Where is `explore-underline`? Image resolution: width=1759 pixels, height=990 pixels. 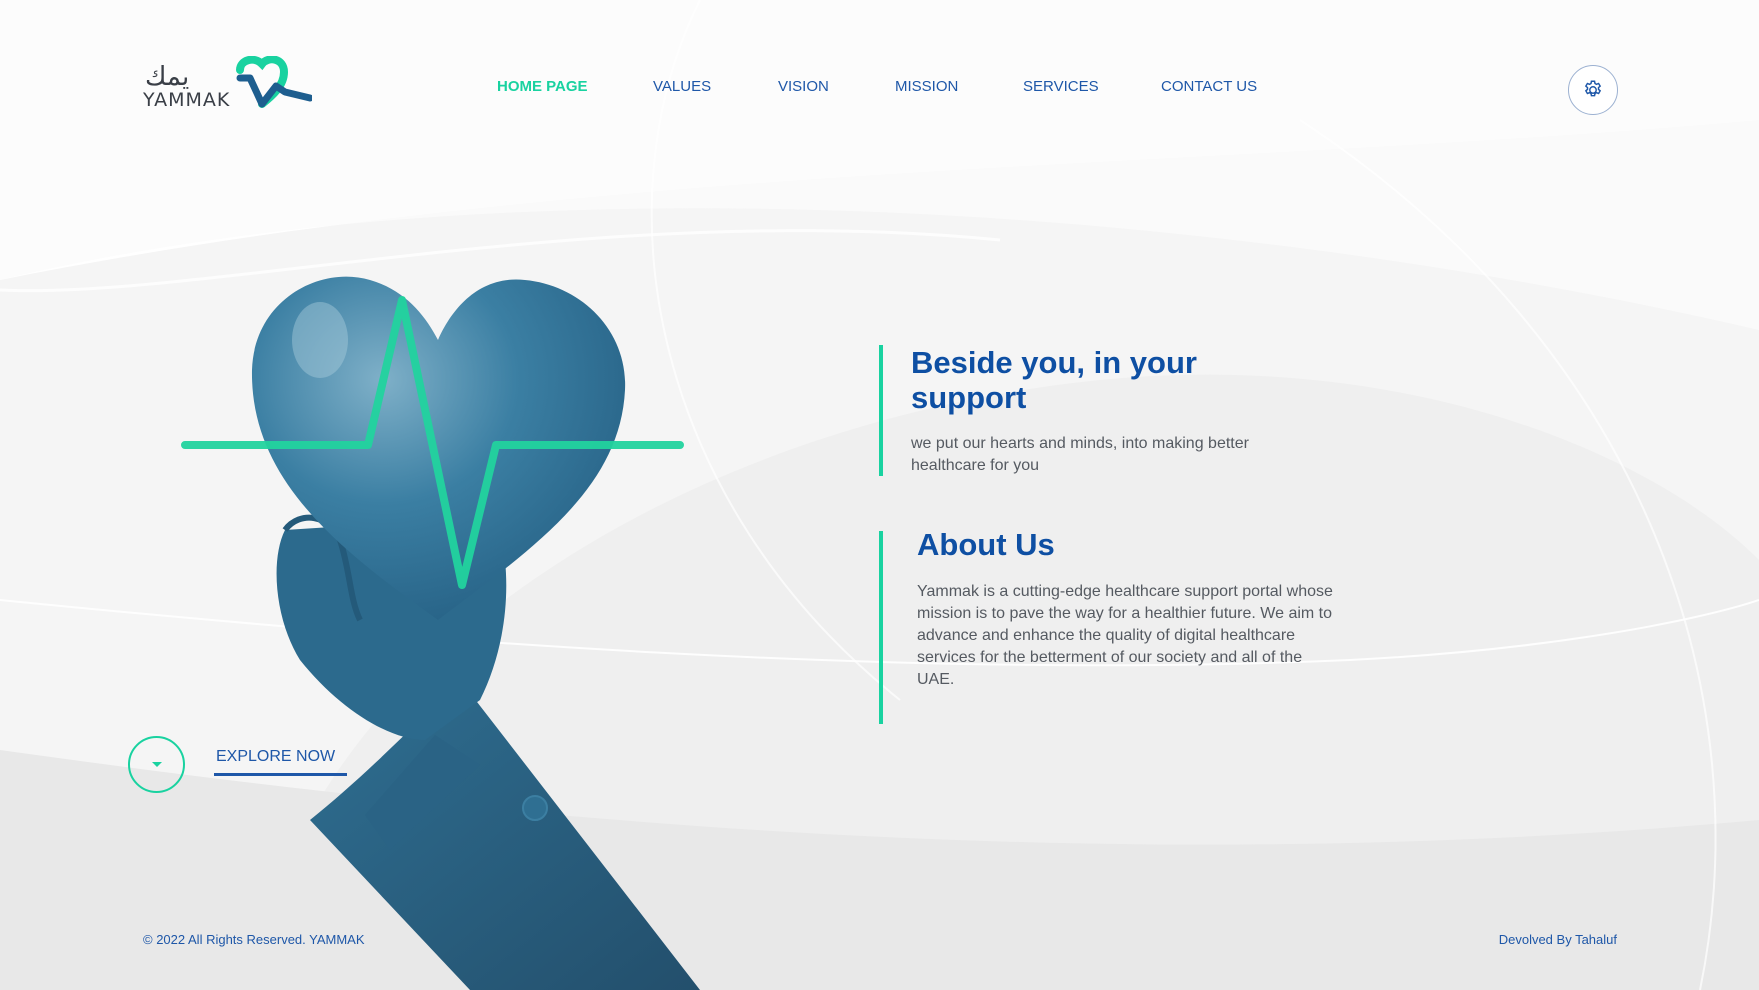 explore-underline is located at coordinates (280, 774).